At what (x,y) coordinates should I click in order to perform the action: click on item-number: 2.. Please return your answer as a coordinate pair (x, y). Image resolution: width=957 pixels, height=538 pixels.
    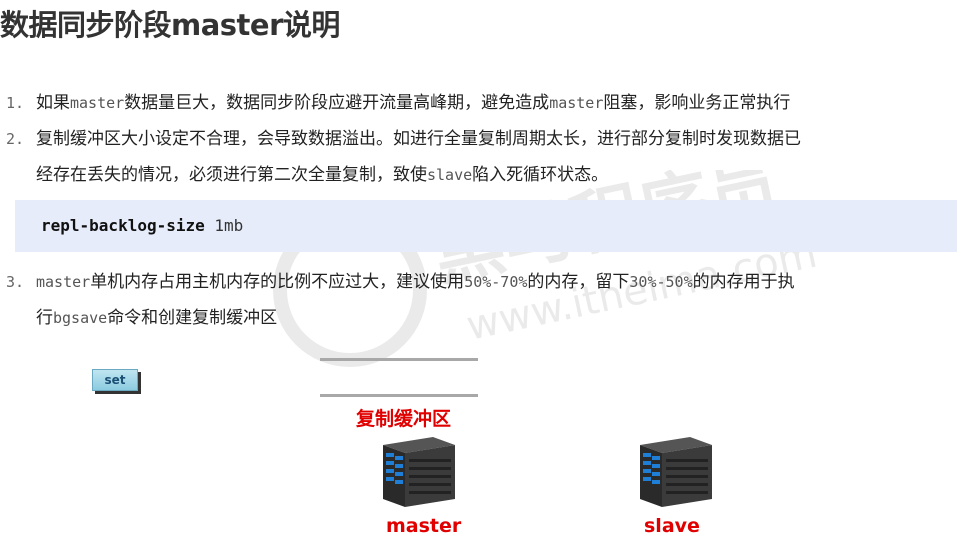
    Looking at the image, I should click on (15, 139).